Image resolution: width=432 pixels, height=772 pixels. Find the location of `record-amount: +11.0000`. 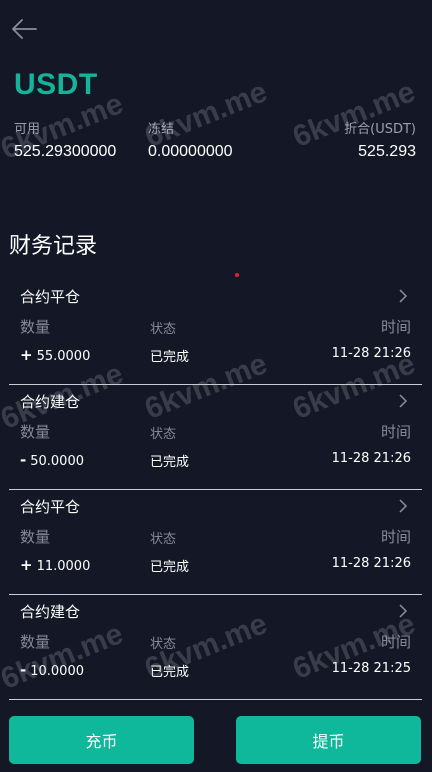

record-amount: +11.0000 is located at coordinates (55, 565).